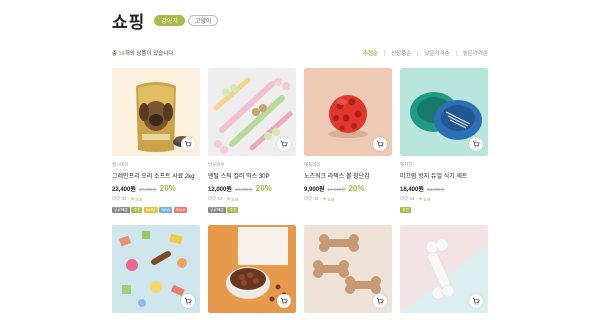  I want to click on product-count: 총 16개의 상품이 있습니다., so click(143, 53).